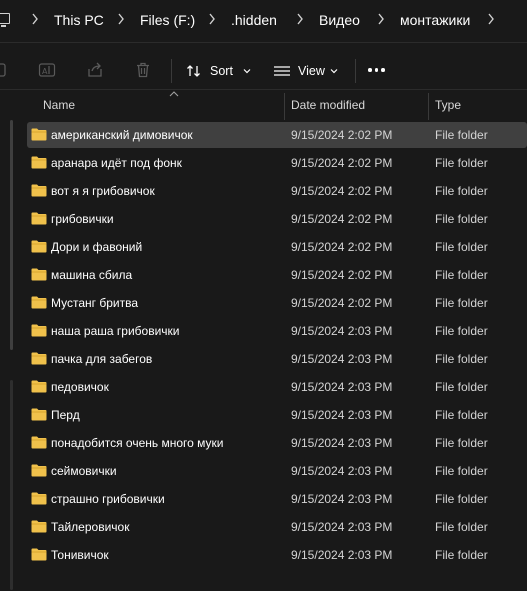  Describe the element at coordinates (6, 70) in the screenshot. I see `scissors-icon` at that location.